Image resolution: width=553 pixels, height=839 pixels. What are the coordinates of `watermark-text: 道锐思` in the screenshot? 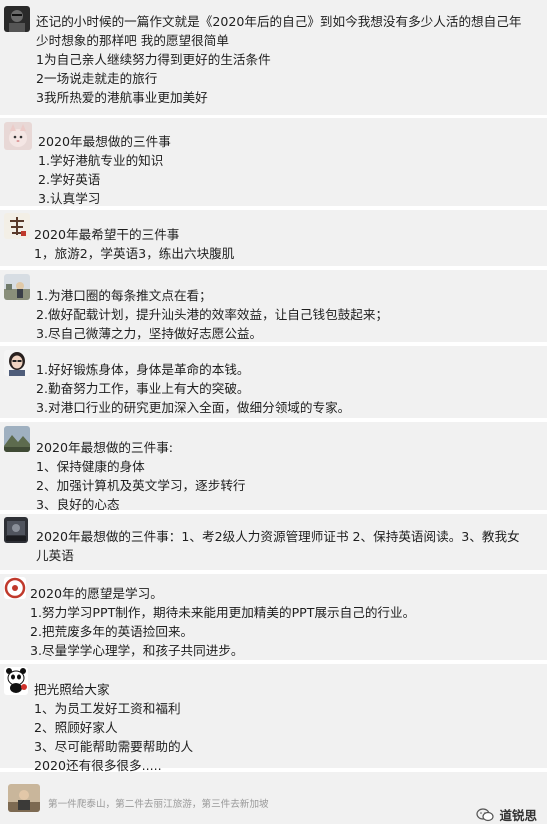 It's located at (518, 815).